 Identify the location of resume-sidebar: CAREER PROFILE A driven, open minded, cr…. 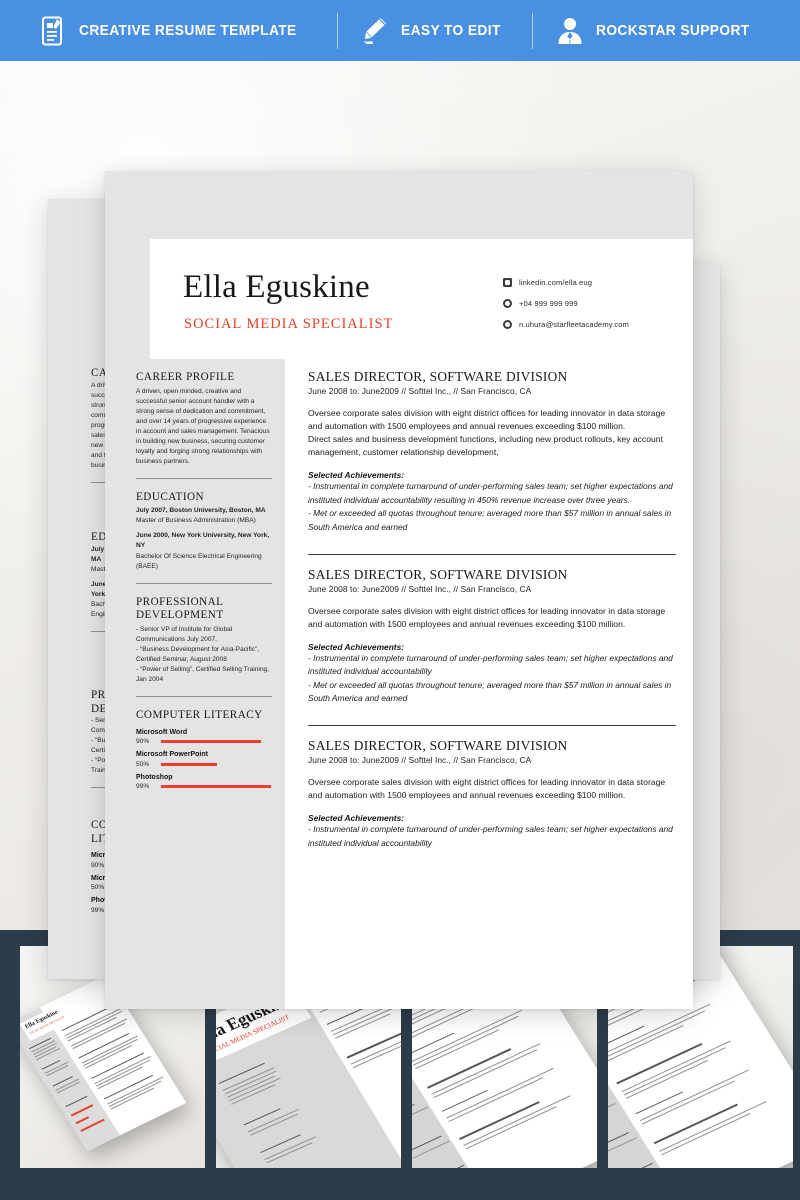
(204, 580).